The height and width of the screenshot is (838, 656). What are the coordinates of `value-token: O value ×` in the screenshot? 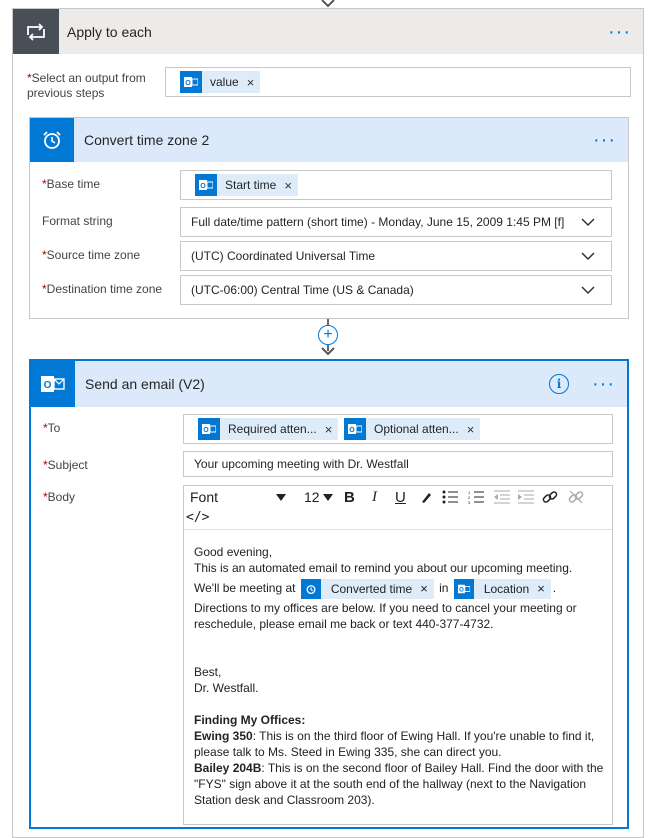 It's located at (220, 82).